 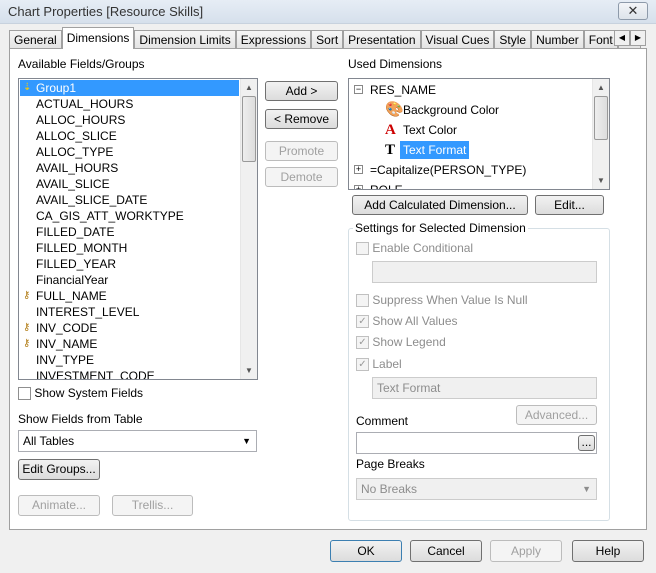 What do you see at coordinates (600, 39) in the screenshot?
I see `tab-font: Font` at bounding box center [600, 39].